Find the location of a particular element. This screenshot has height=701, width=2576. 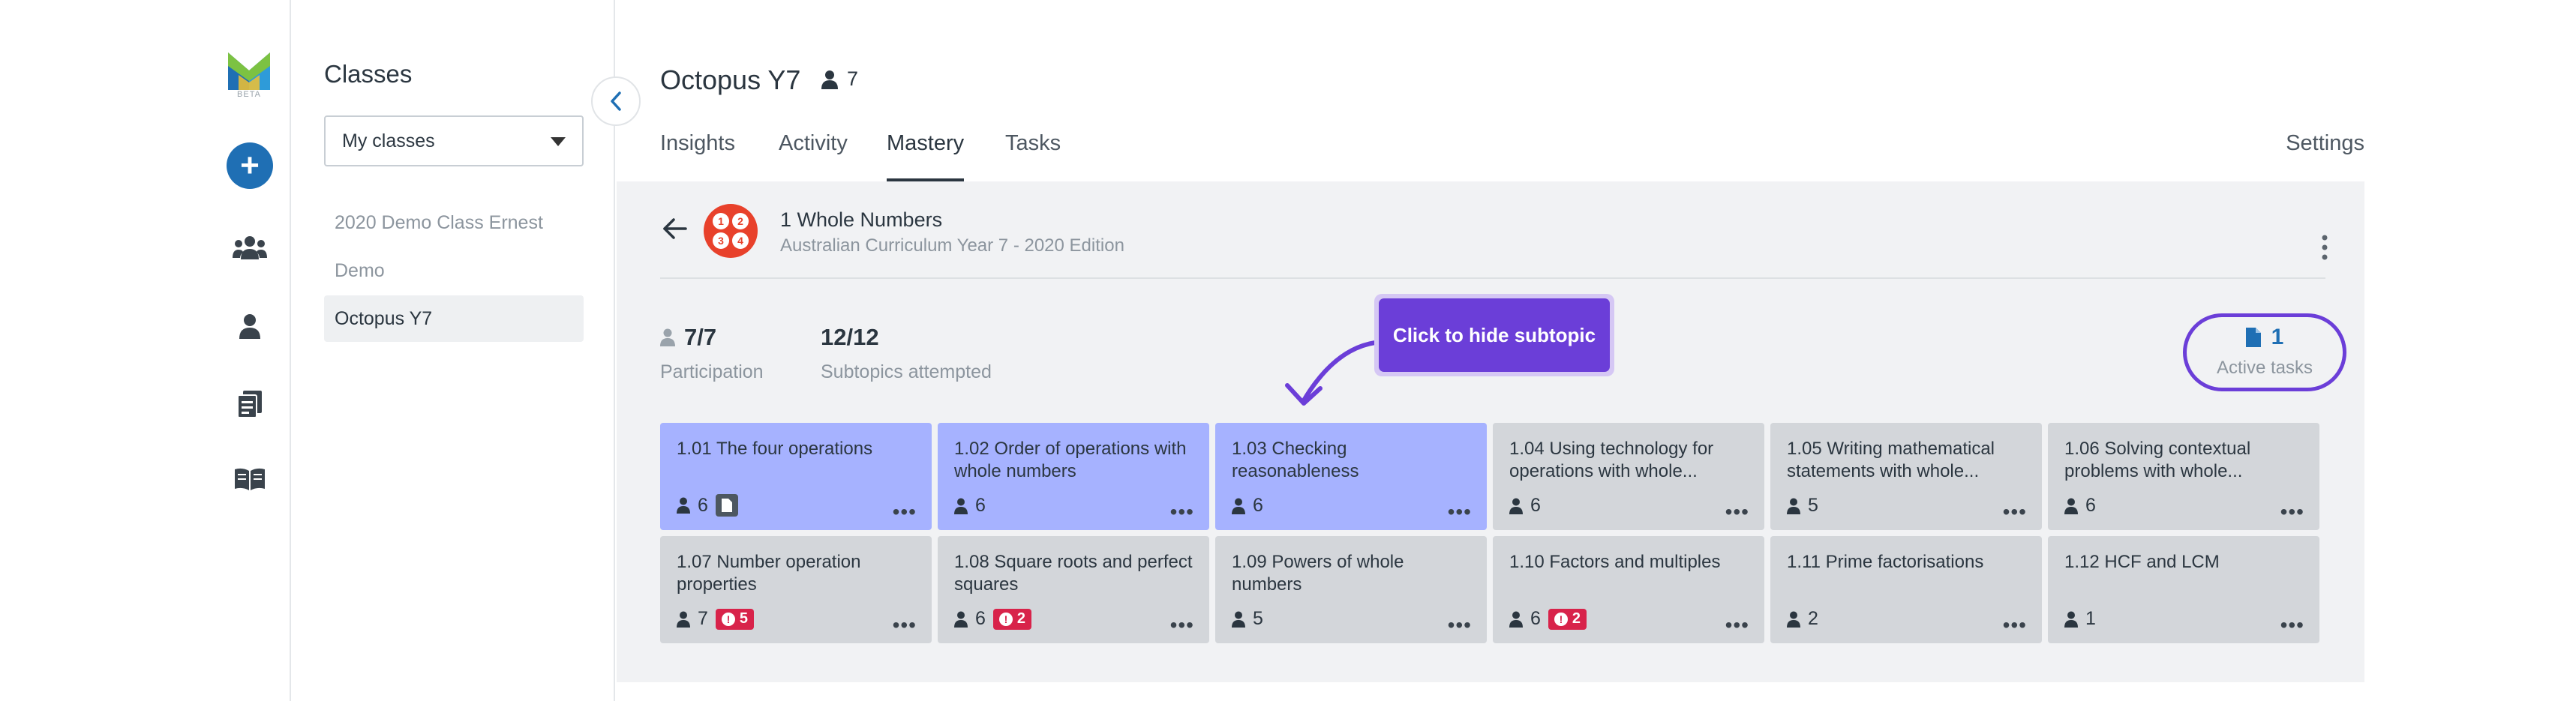

subtopic-title: 1.12 HCF and LCM is located at coordinates (2142, 562).